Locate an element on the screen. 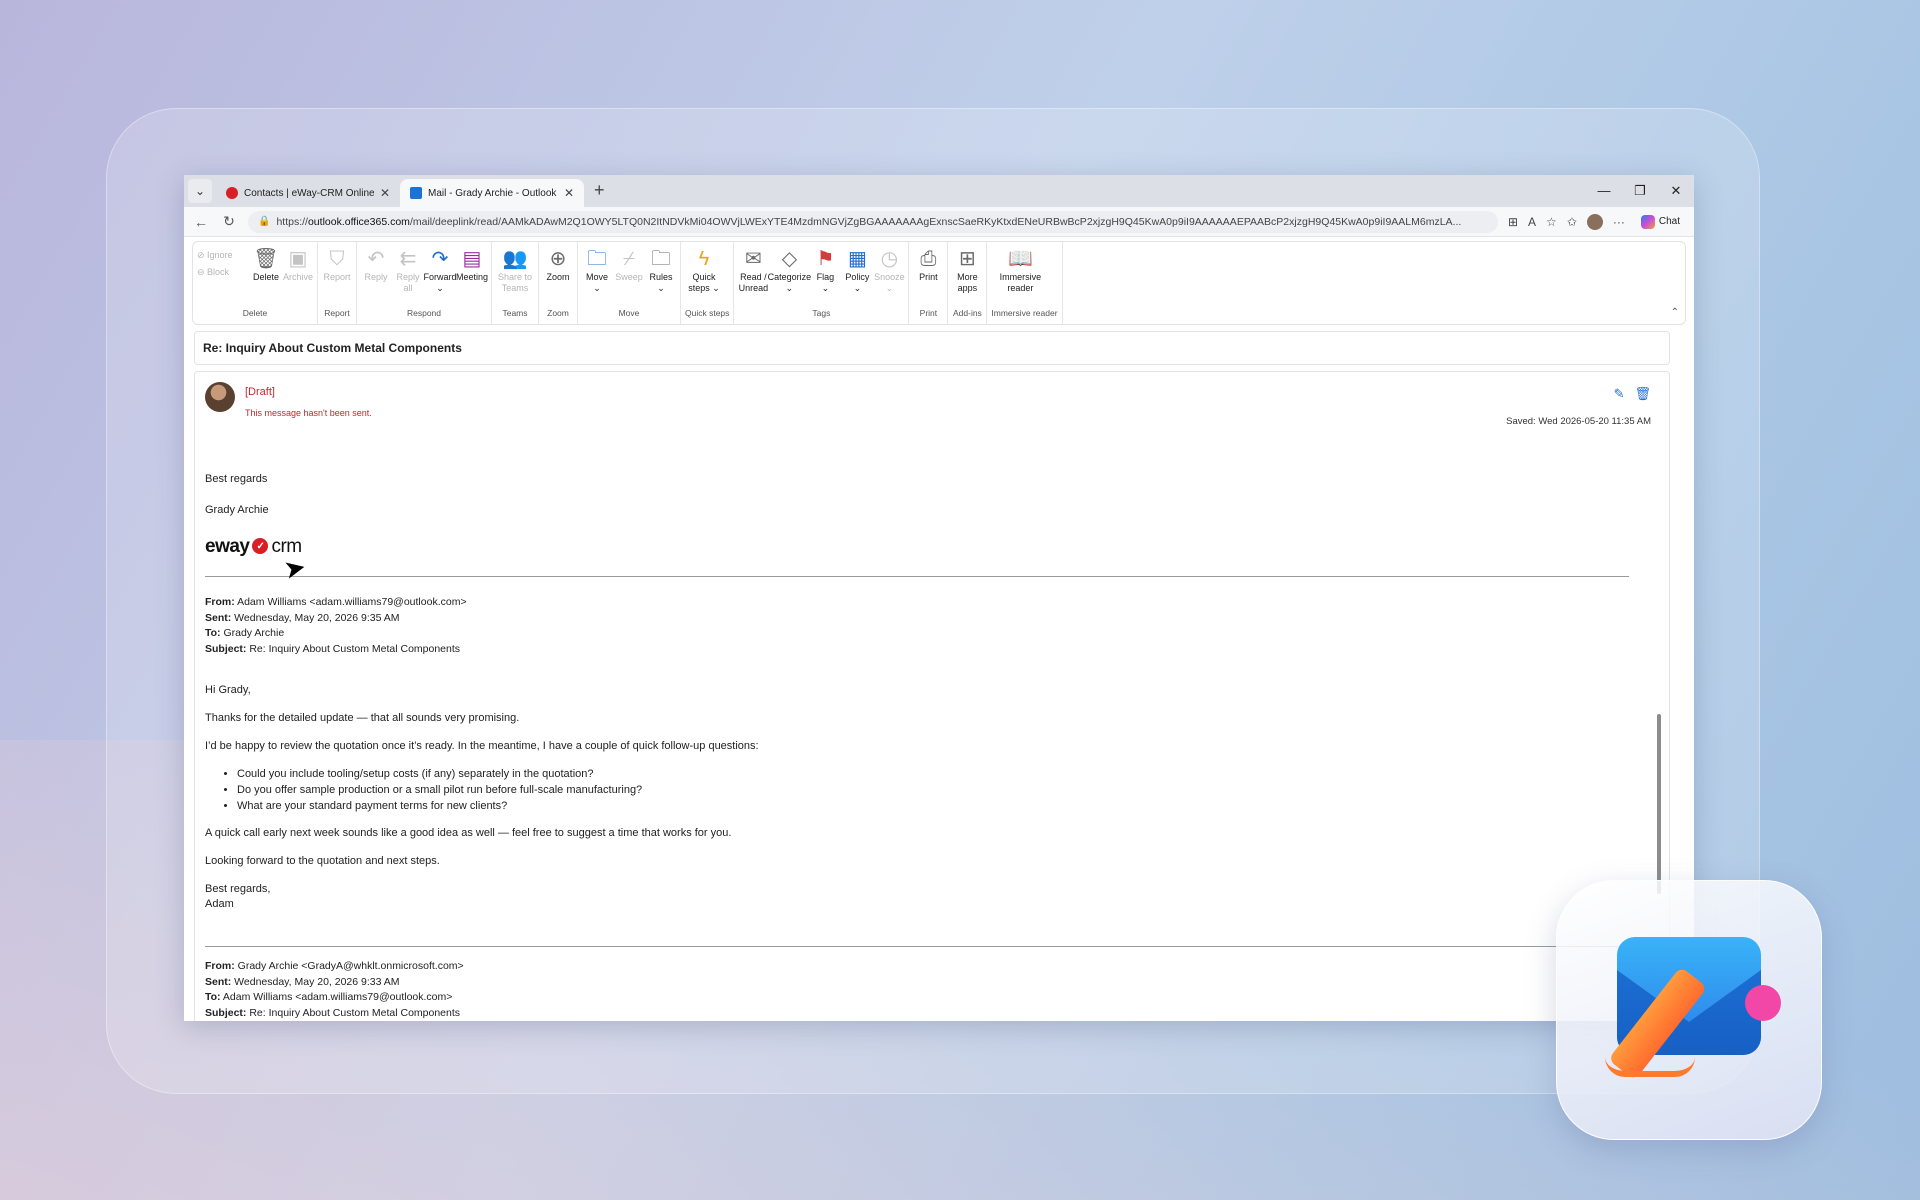 The height and width of the screenshot is (1200, 1920). read-aloud-icon: A is located at coordinates (1532, 222).